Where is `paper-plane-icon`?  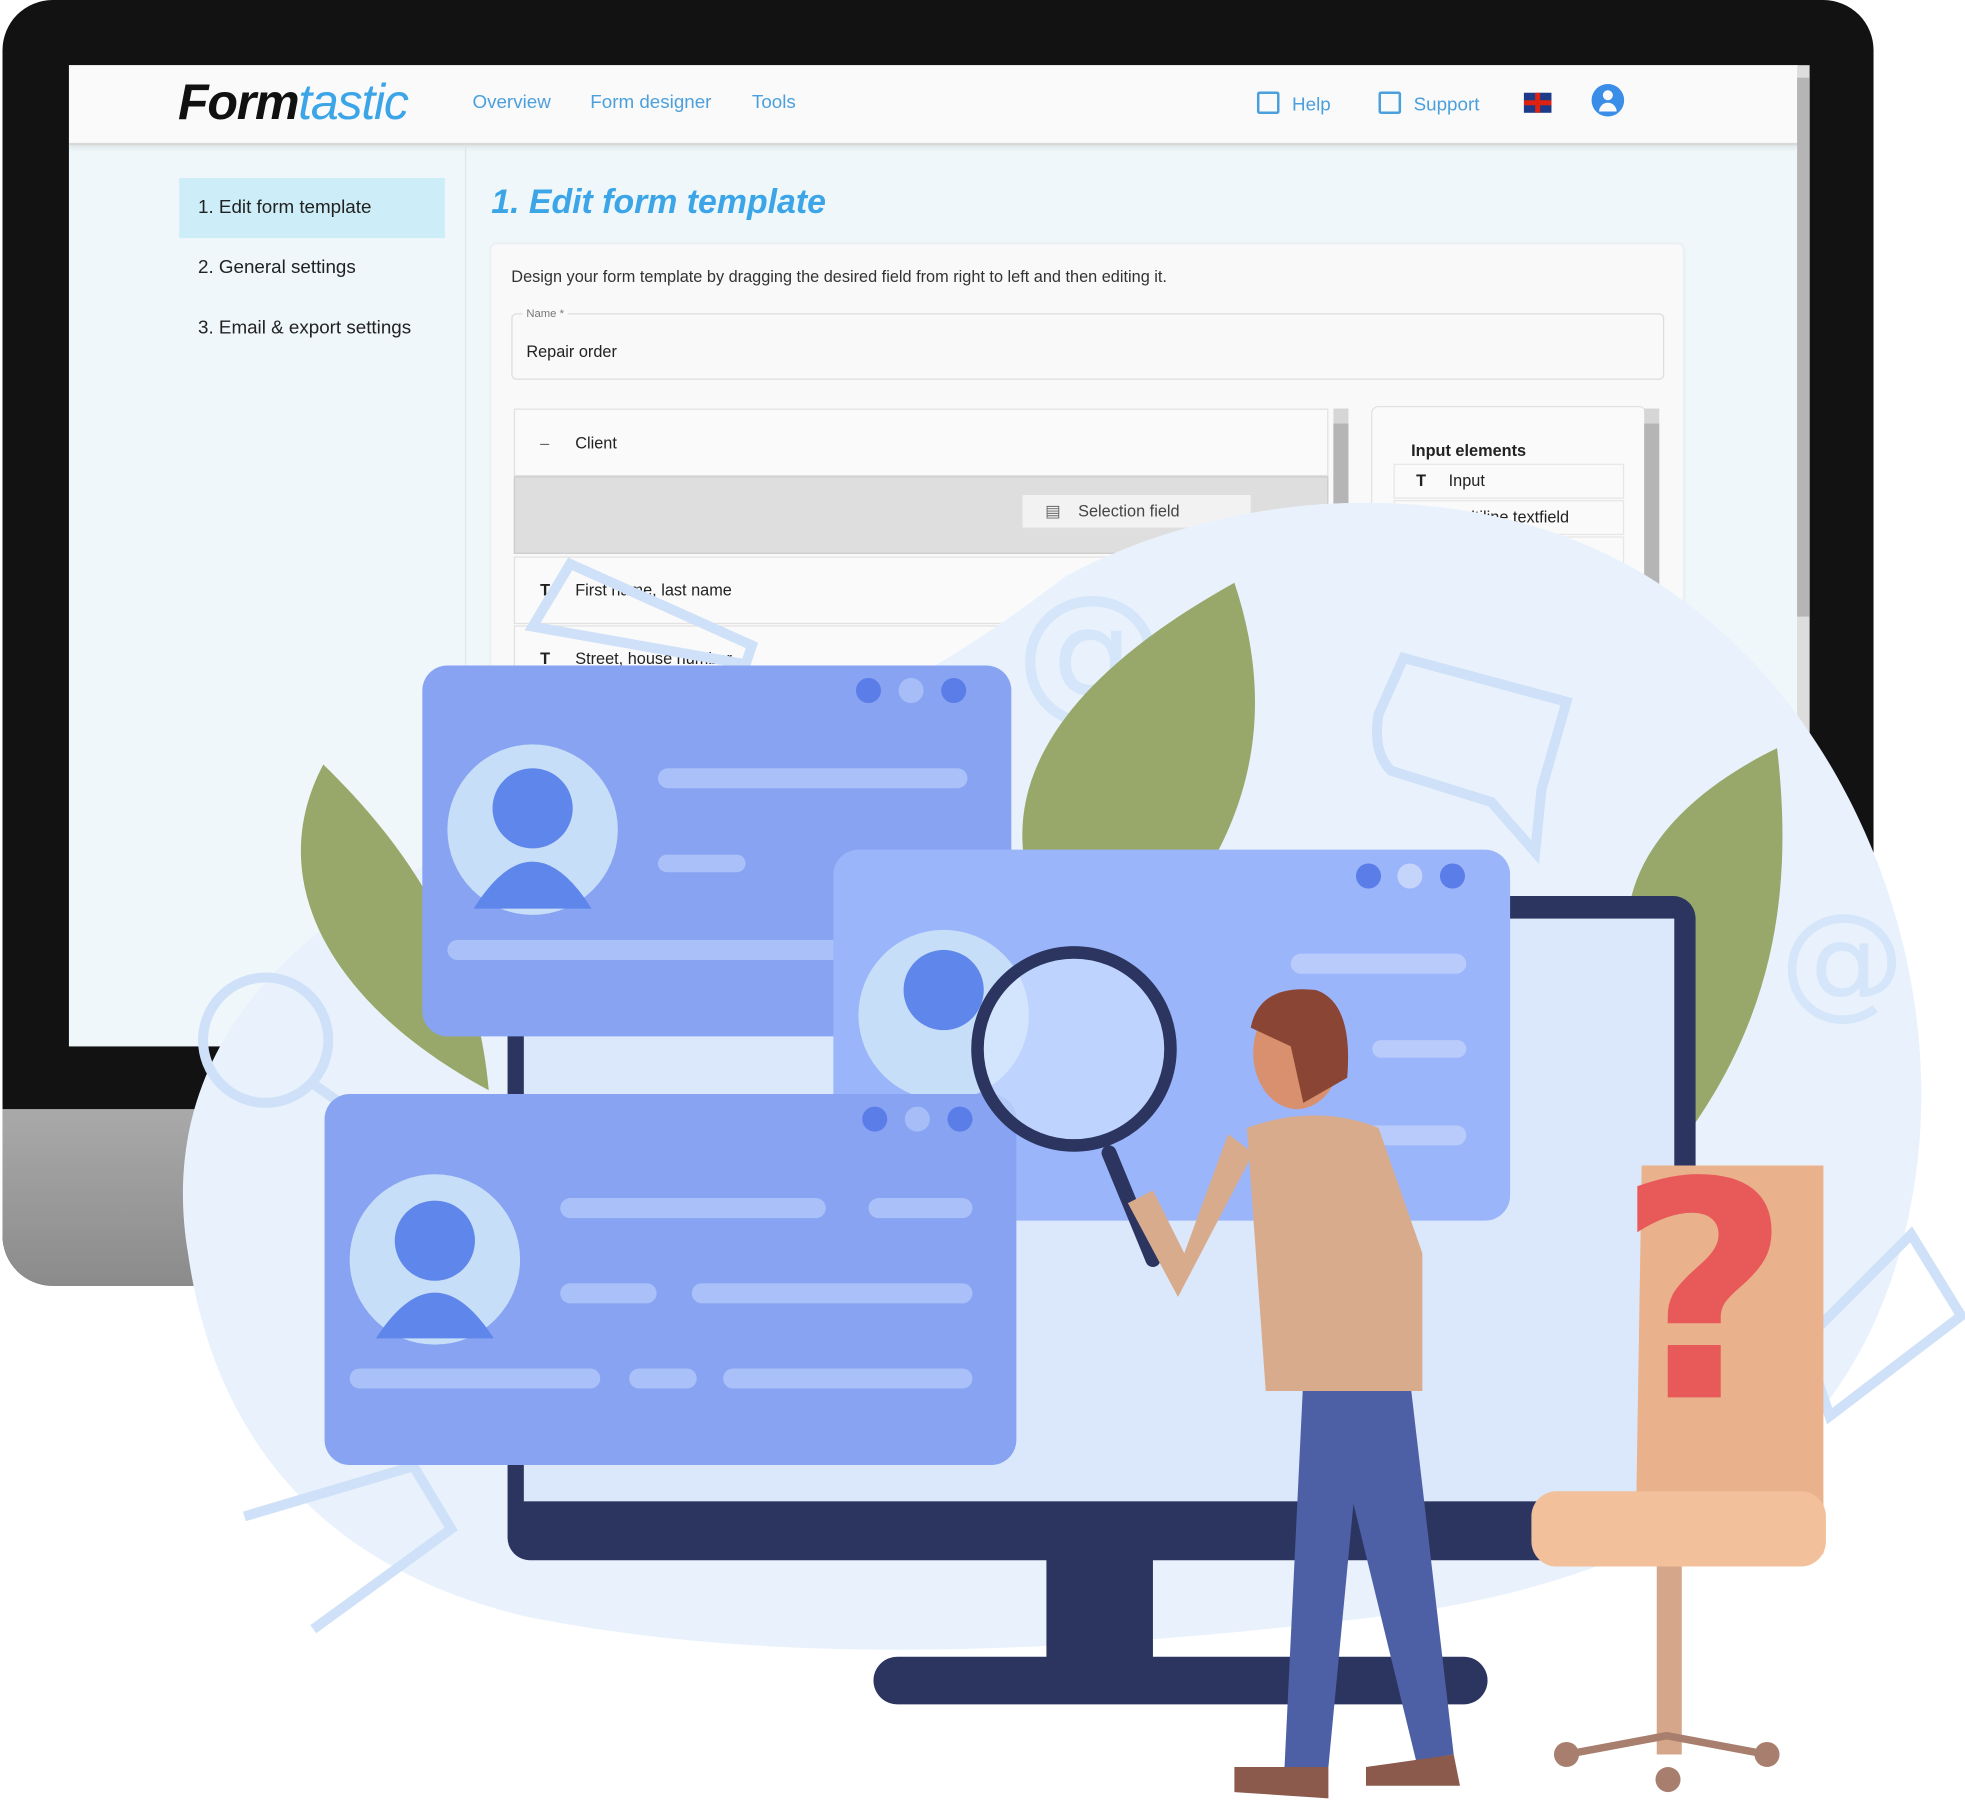
paper-plane-icon is located at coordinates (641, 613).